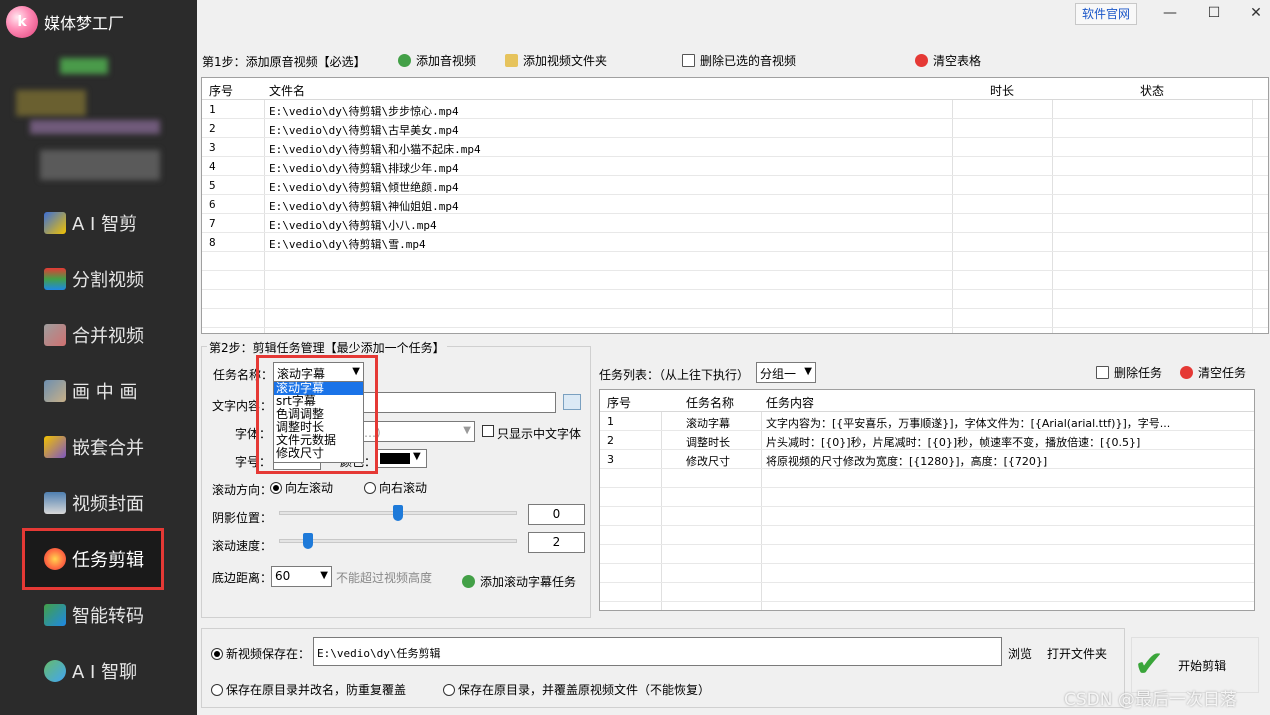 Image resolution: width=1270 pixels, height=715 pixels. I want to click on sidebar-item-ai-cut: A I 智剪, so click(90, 223).